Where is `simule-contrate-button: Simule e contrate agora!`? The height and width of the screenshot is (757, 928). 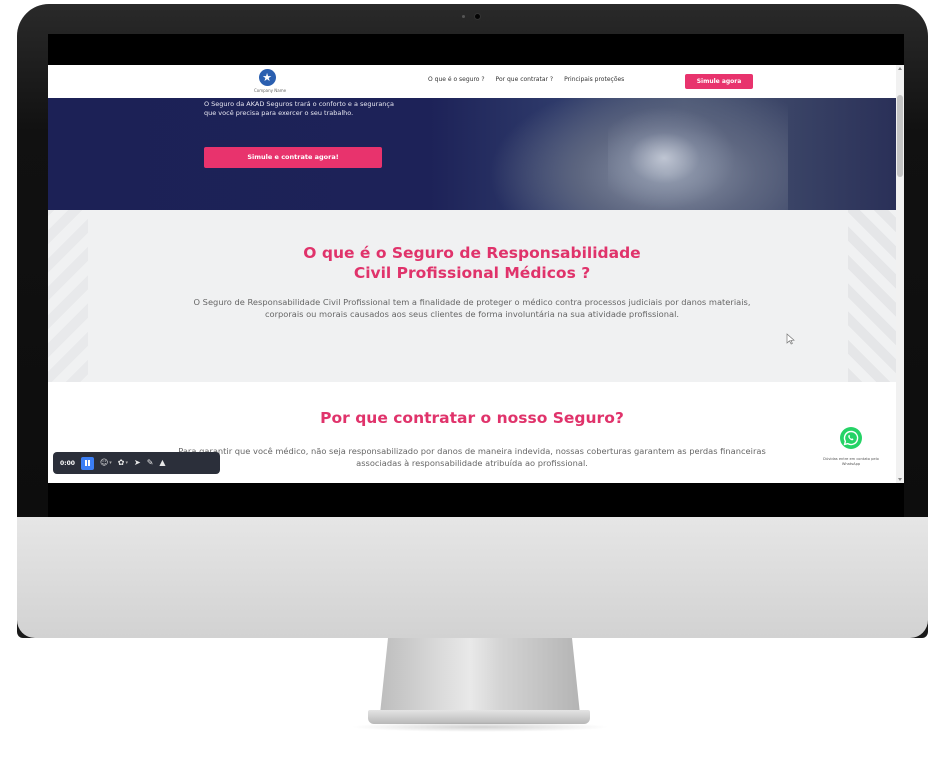 simule-contrate-button: Simule e contrate agora! is located at coordinates (293, 157).